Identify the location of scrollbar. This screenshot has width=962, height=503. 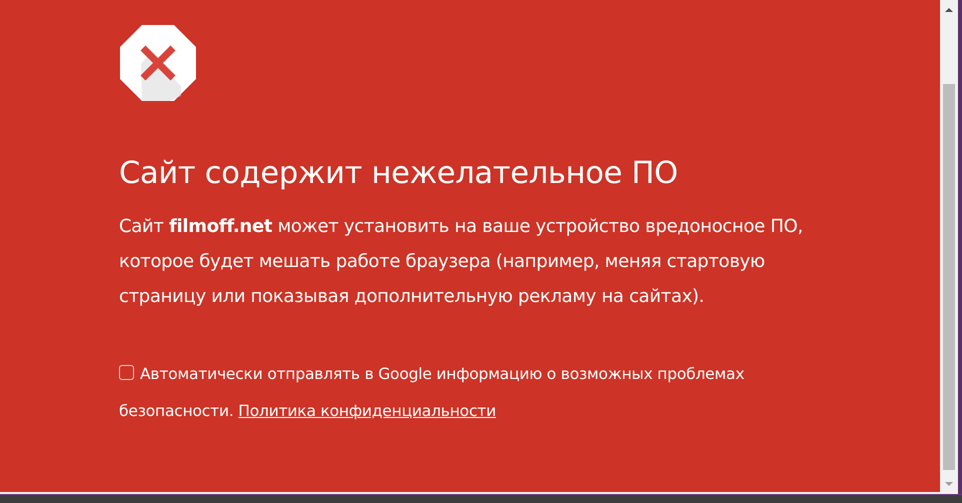
(949, 247).